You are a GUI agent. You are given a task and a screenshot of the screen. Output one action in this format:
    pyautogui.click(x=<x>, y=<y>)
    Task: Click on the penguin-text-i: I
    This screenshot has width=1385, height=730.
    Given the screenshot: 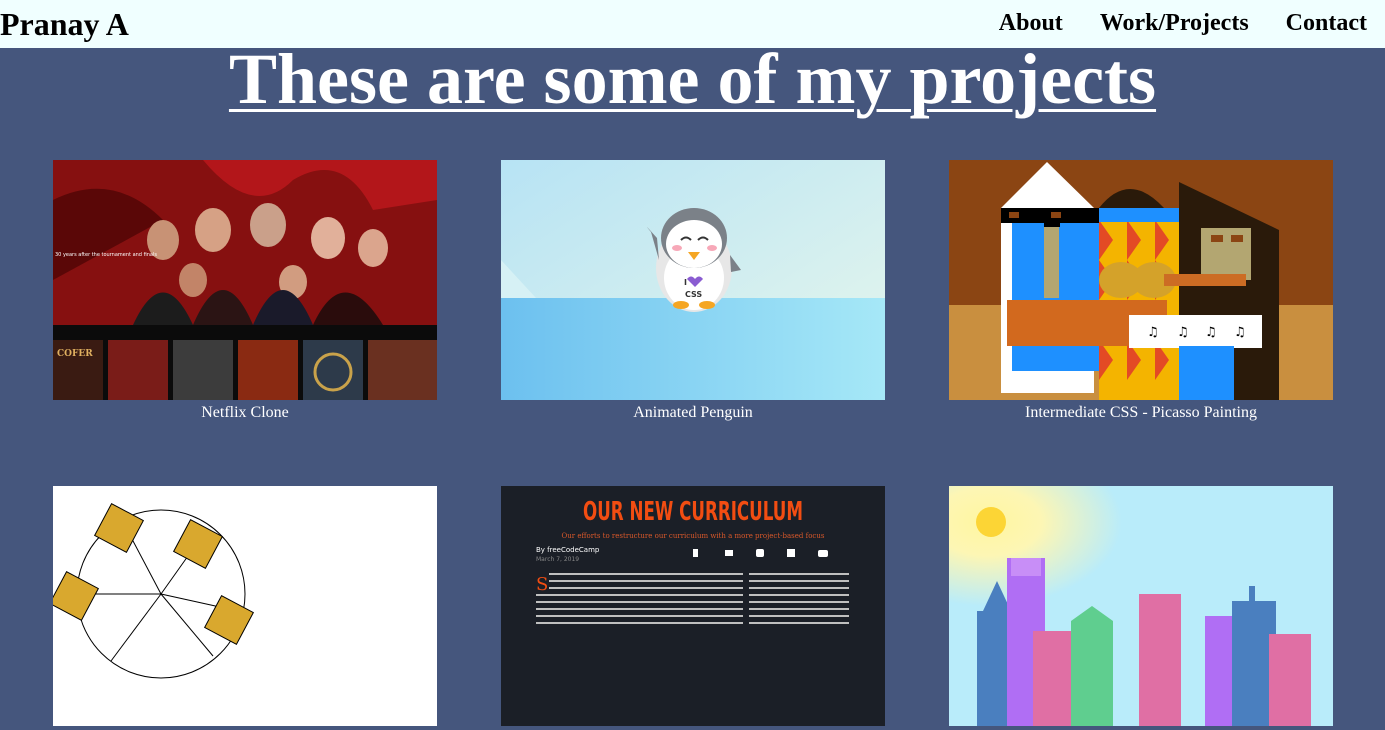 What is the action you would take?
    pyautogui.click(x=685, y=282)
    